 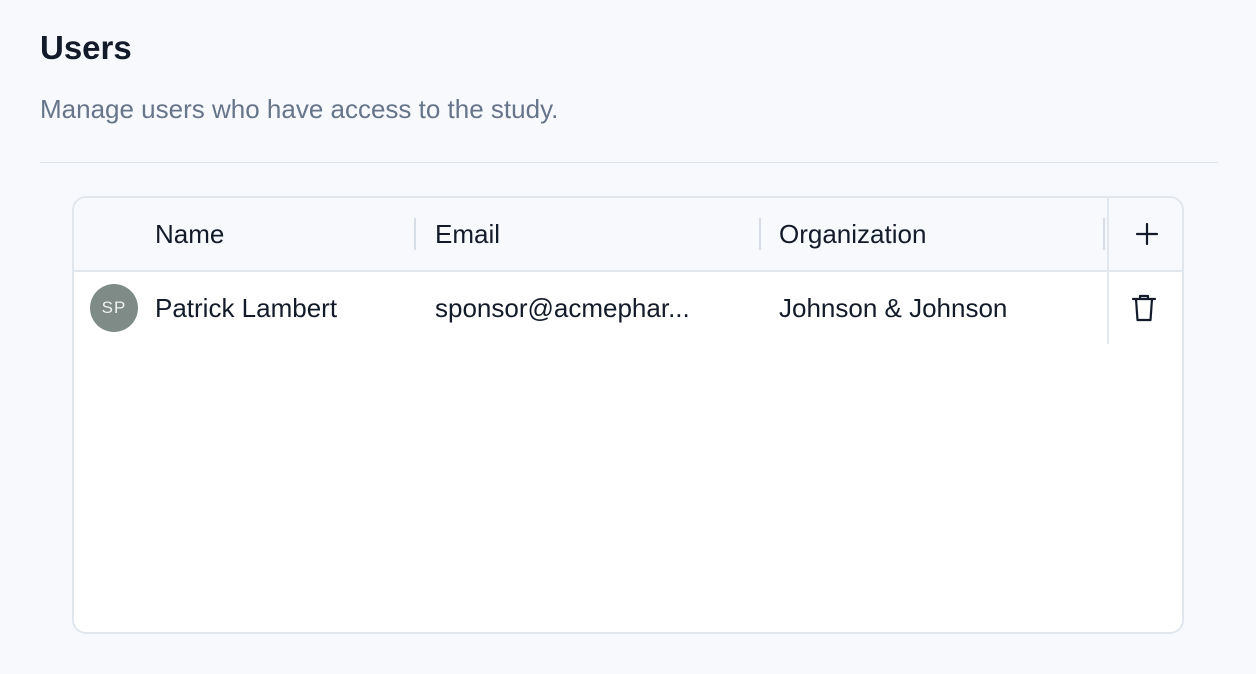 I want to click on avatar: SP, so click(x=114, y=308).